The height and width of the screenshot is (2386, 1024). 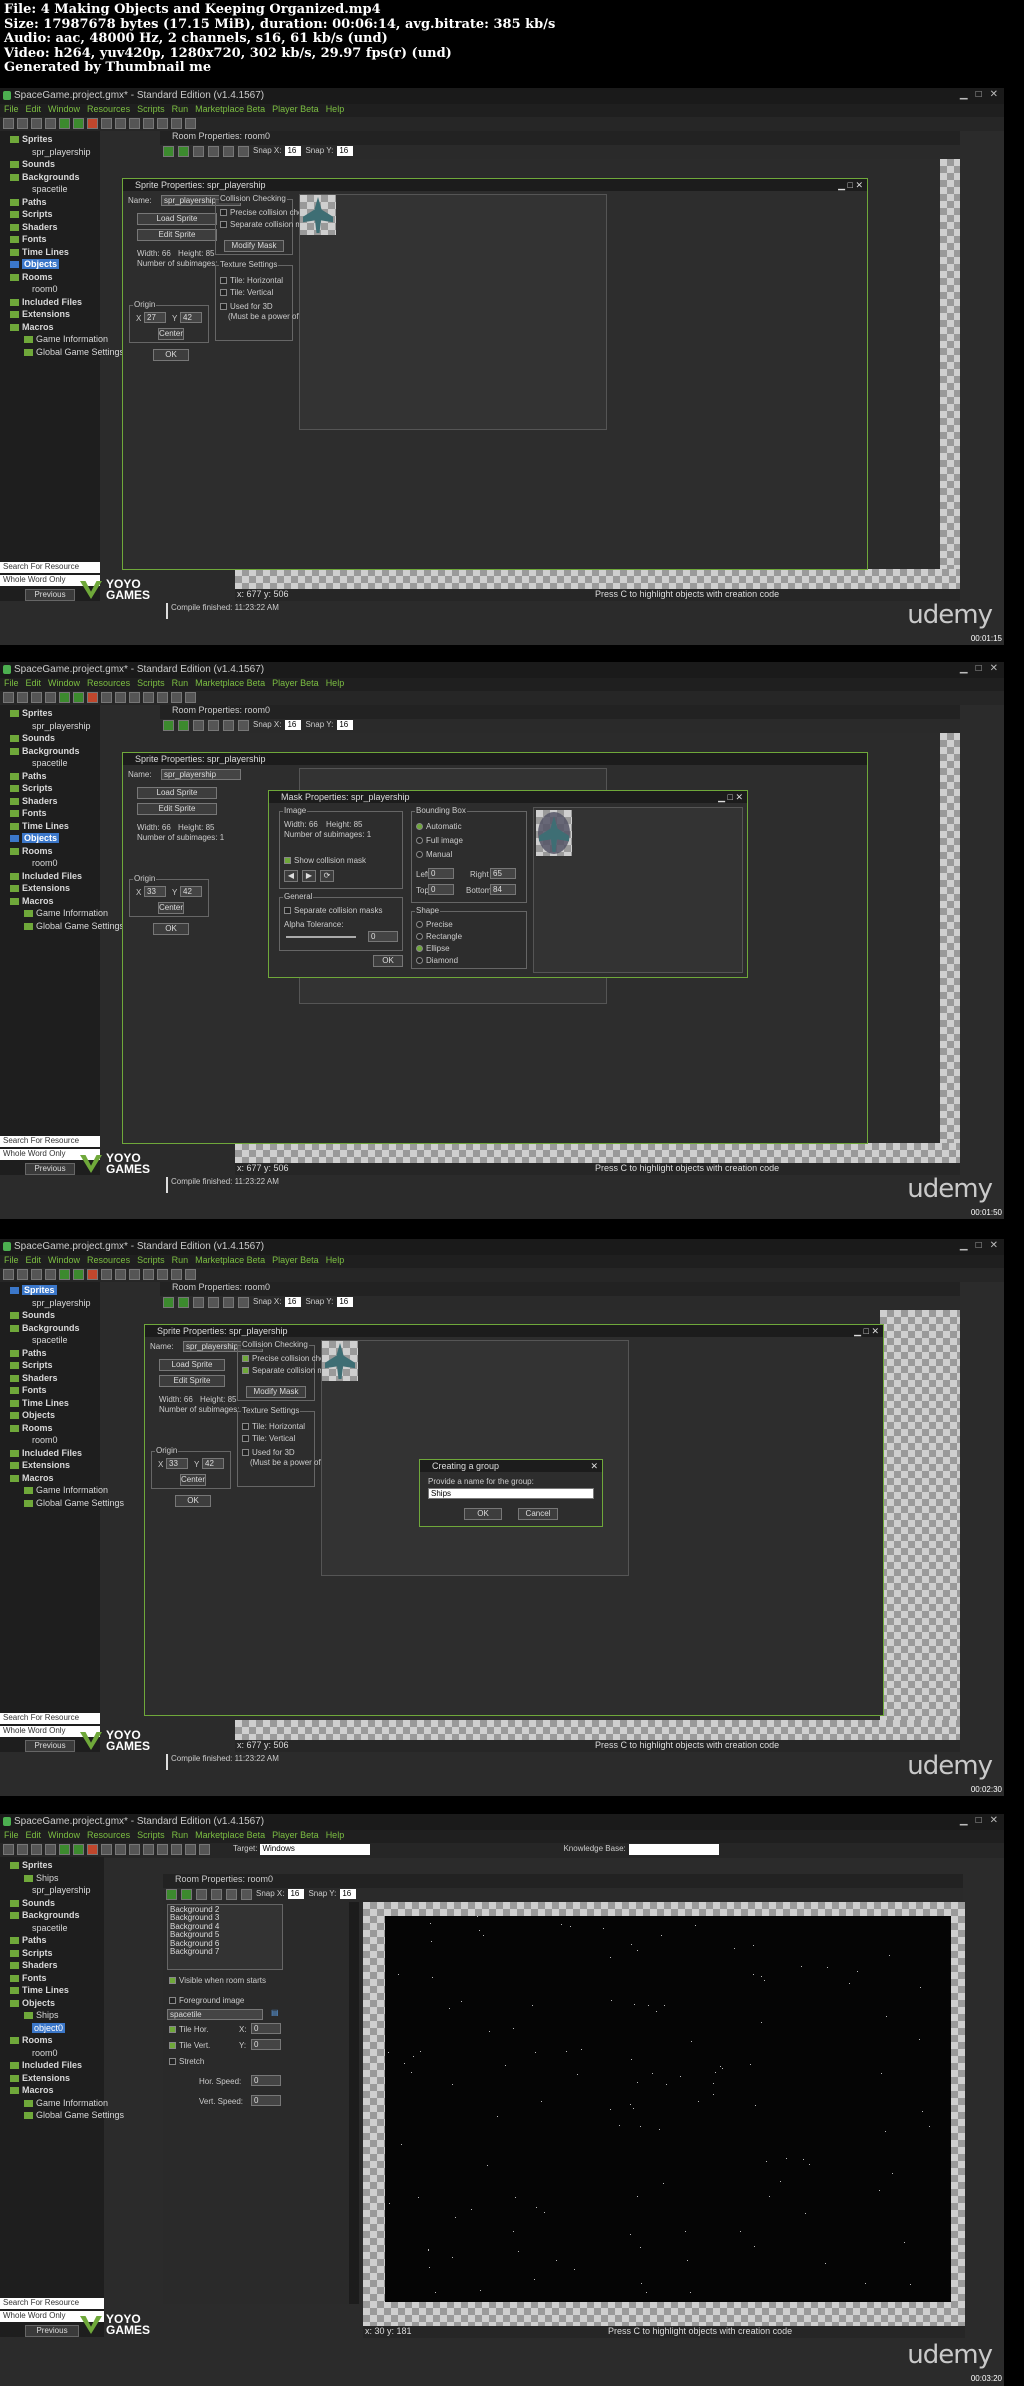 I want to click on vert-speed-input: 0, so click(x=266, y=2100).